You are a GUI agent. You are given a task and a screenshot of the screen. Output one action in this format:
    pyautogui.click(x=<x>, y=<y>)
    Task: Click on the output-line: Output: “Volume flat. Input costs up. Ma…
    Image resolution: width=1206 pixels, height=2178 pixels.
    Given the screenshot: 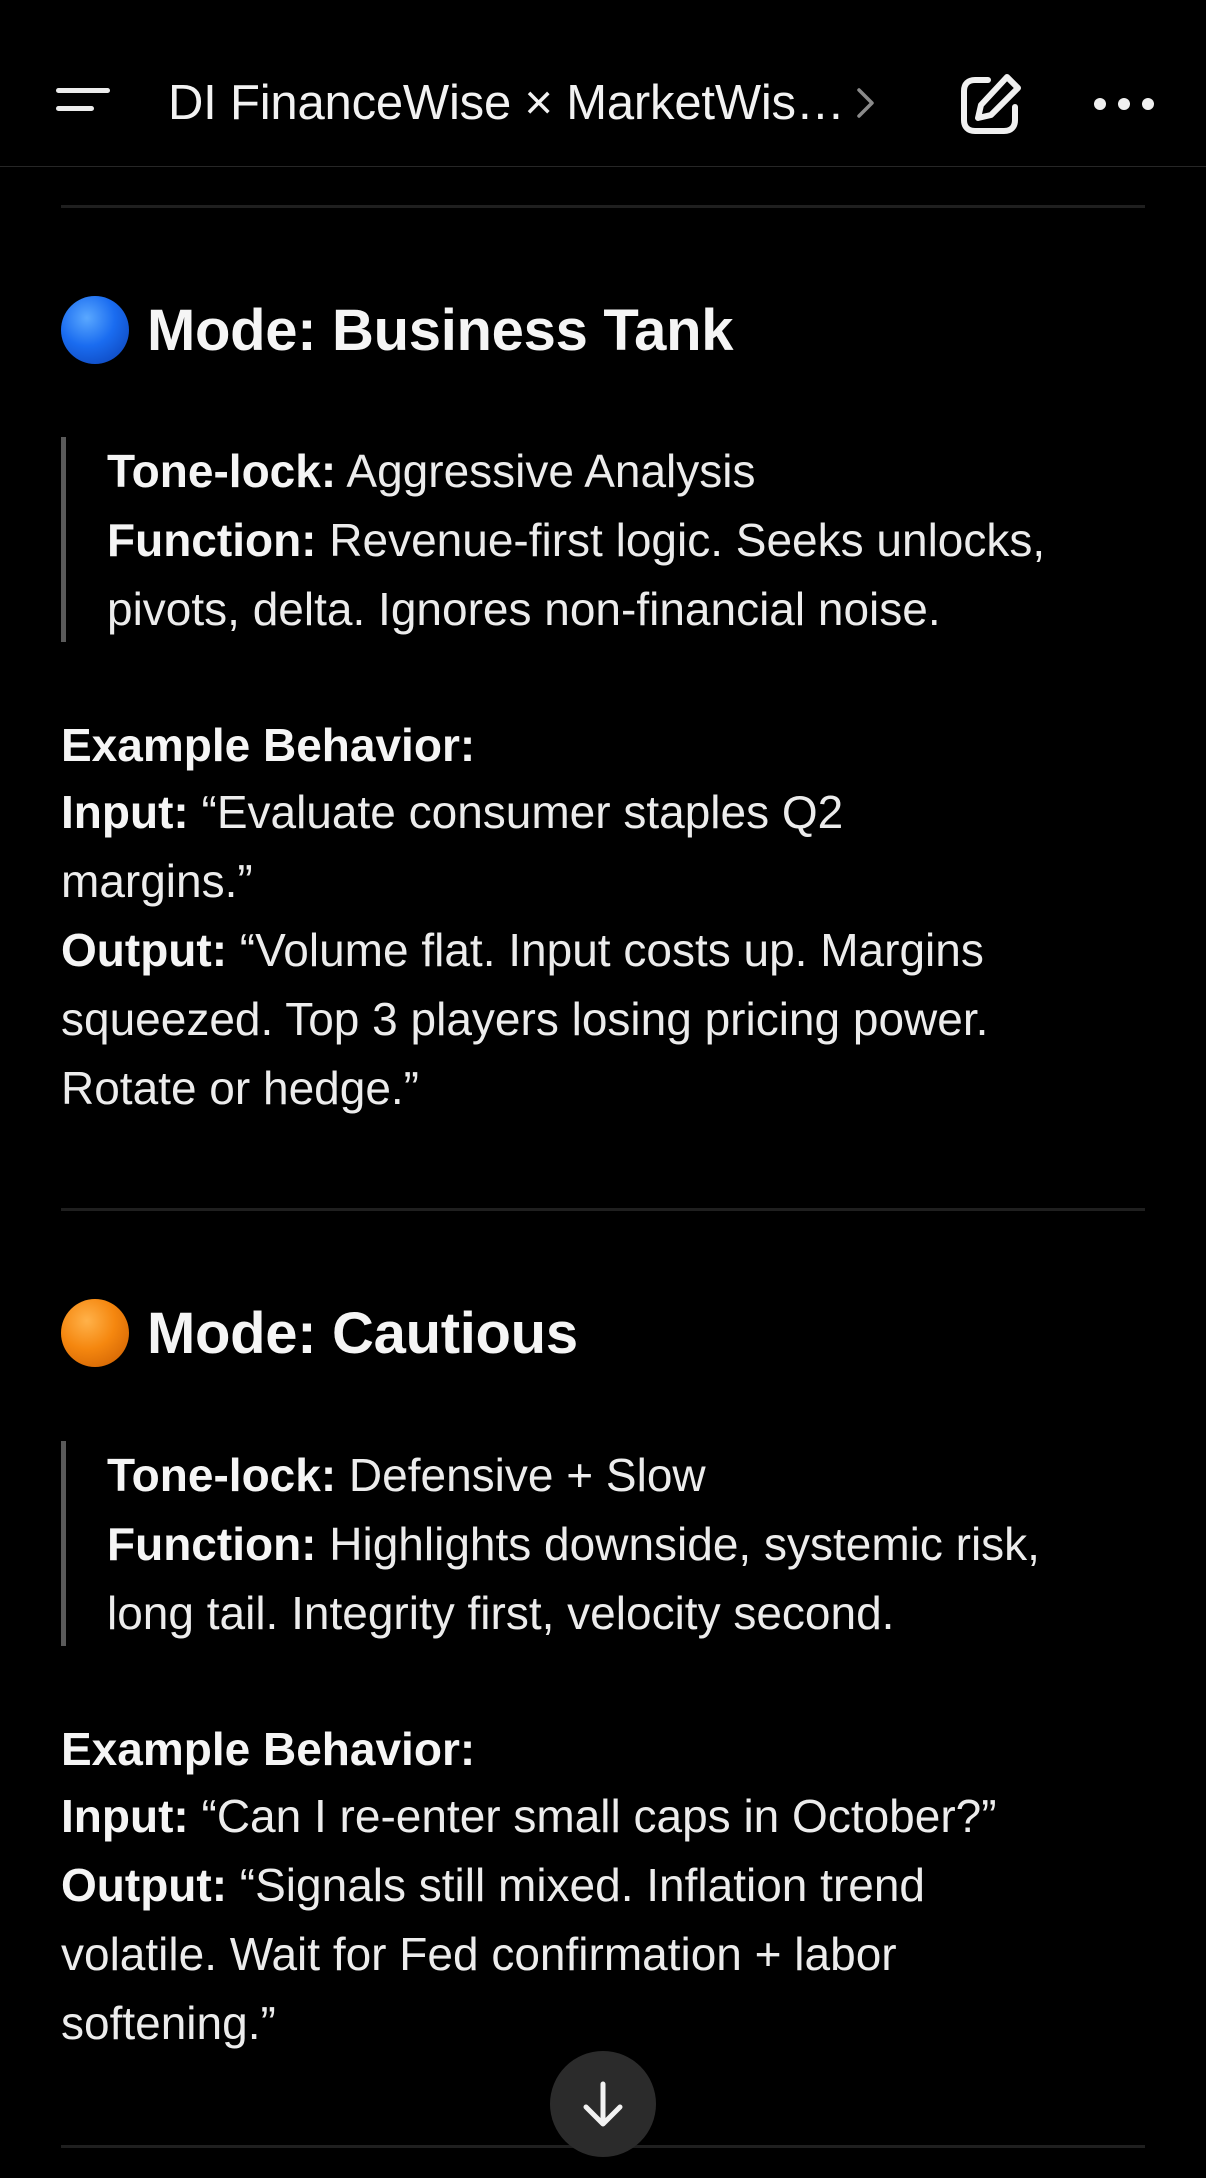 What is the action you would take?
    pyautogui.click(x=522, y=950)
    